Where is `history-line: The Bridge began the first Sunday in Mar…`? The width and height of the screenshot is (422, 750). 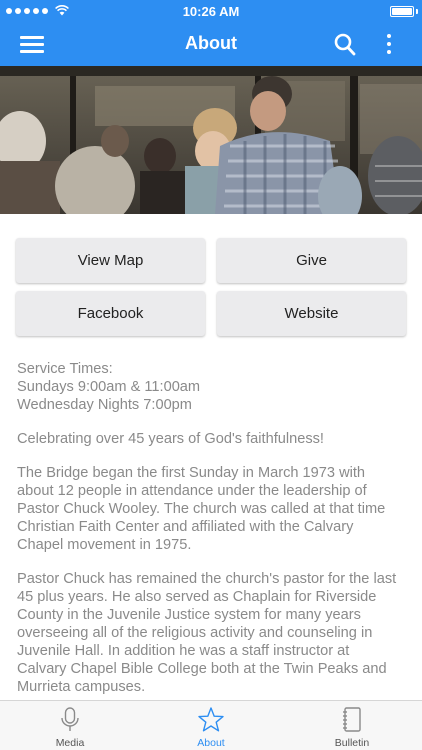
history-line: The Bridge began the first Sunday in Mar… is located at coordinates (191, 473).